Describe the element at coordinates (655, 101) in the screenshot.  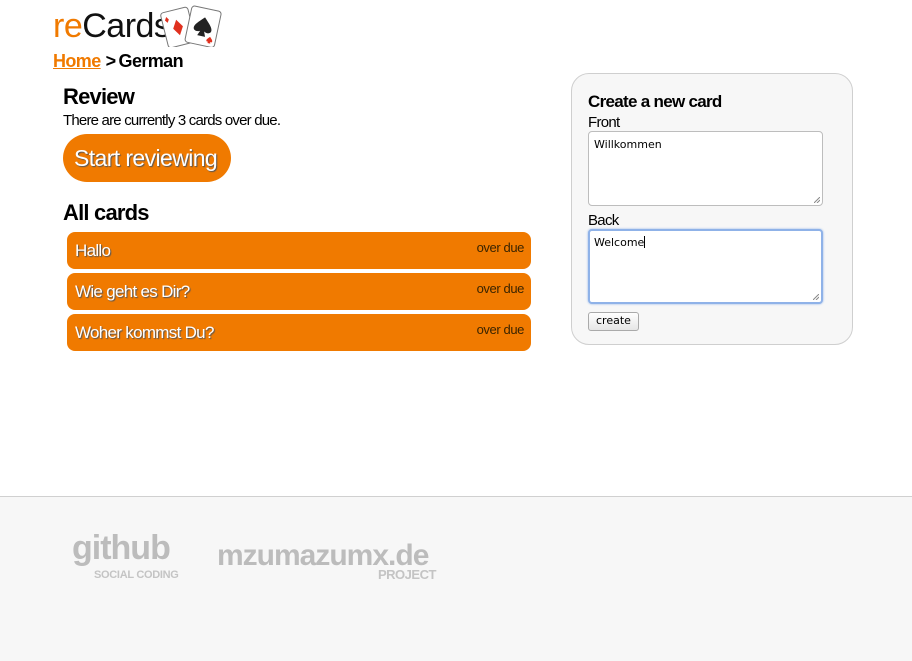
I see `create-card-title: Create a new card` at that location.